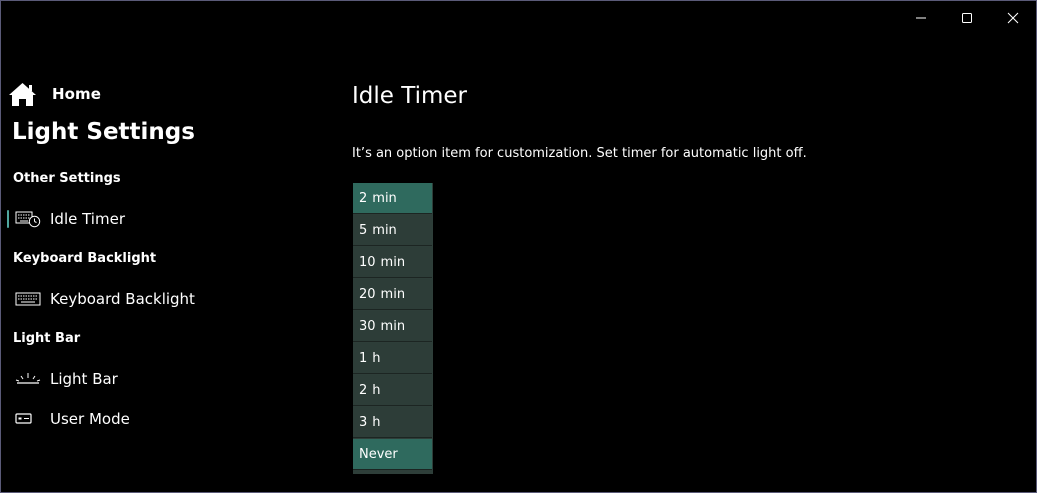  Describe the element at coordinates (47, 338) in the screenshot. I see `section-header-light-bar: Light Bar` at that location.